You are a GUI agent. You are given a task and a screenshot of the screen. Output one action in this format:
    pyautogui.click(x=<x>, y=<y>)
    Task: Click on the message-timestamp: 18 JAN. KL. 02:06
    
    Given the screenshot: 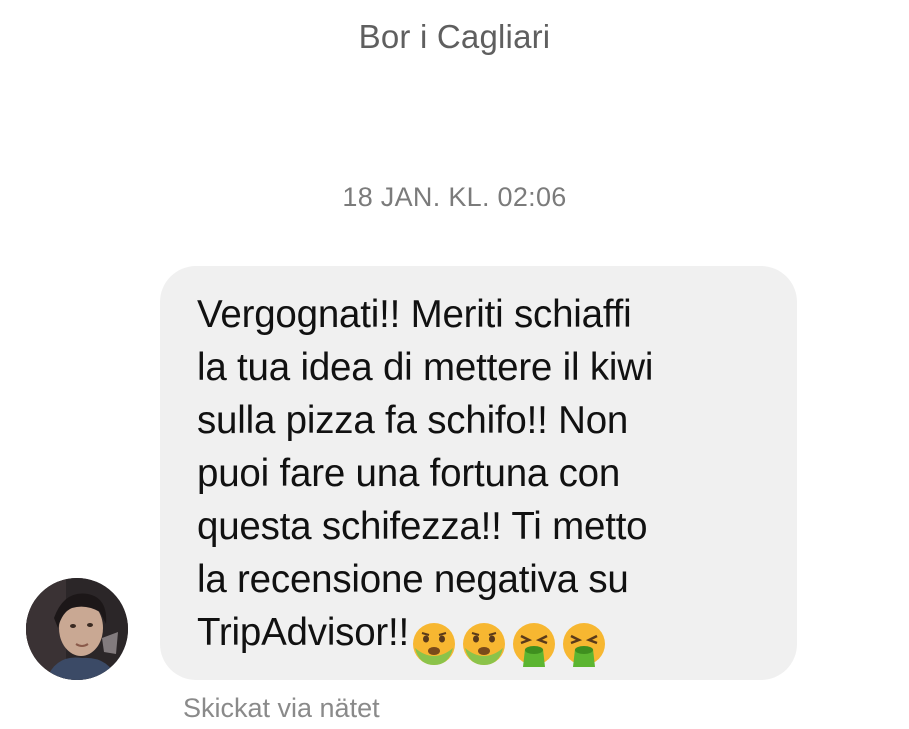 What is the action you would take?
    pyautogui.click(x=454, y=197)
    